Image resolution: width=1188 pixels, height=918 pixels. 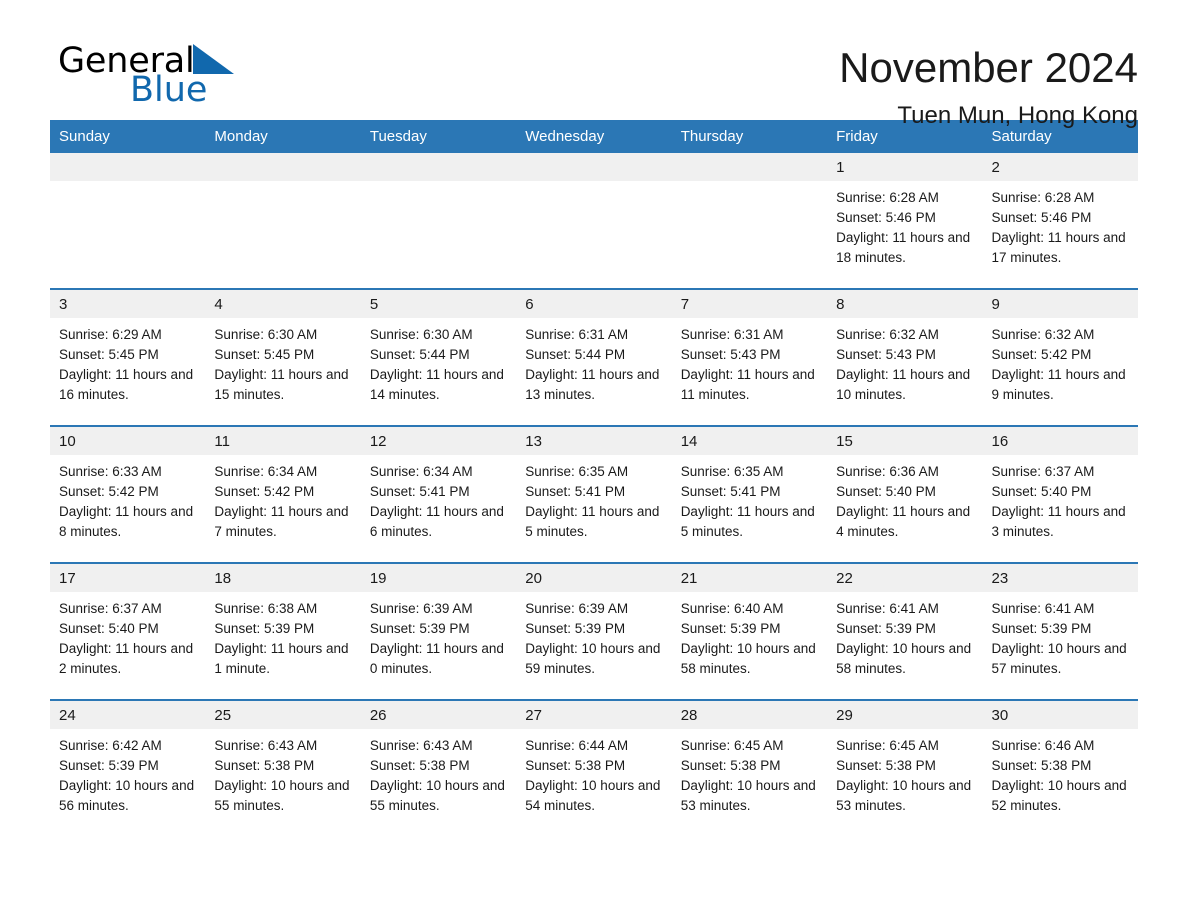 What do you see at coordinates (282, 795) in the screenshot?
I see `daylight-text: Daylight: 10 hours and 55 minutes.` at bounding box center [282, 795].